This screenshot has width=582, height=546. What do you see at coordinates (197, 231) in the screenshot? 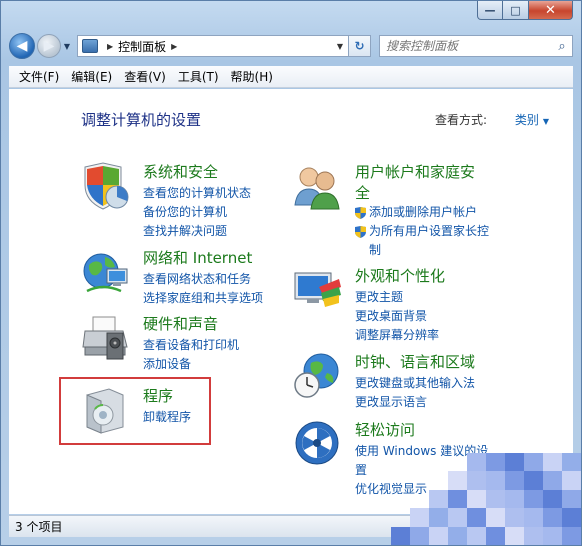
I see `link-find-fix-problems: 查找并解决问题` at bounding box center [197, 231].